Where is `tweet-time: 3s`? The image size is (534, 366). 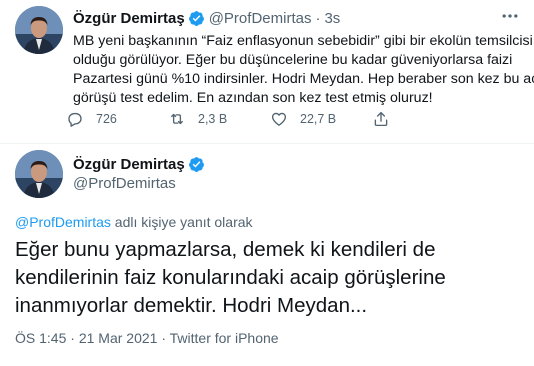
tweet-time: 3s is located at coordinates (332, 18).